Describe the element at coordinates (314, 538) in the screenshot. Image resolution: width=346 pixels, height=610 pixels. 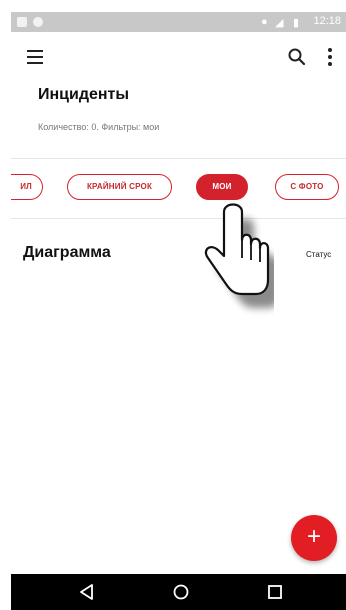
I see `add-incident-button: +` at that location.